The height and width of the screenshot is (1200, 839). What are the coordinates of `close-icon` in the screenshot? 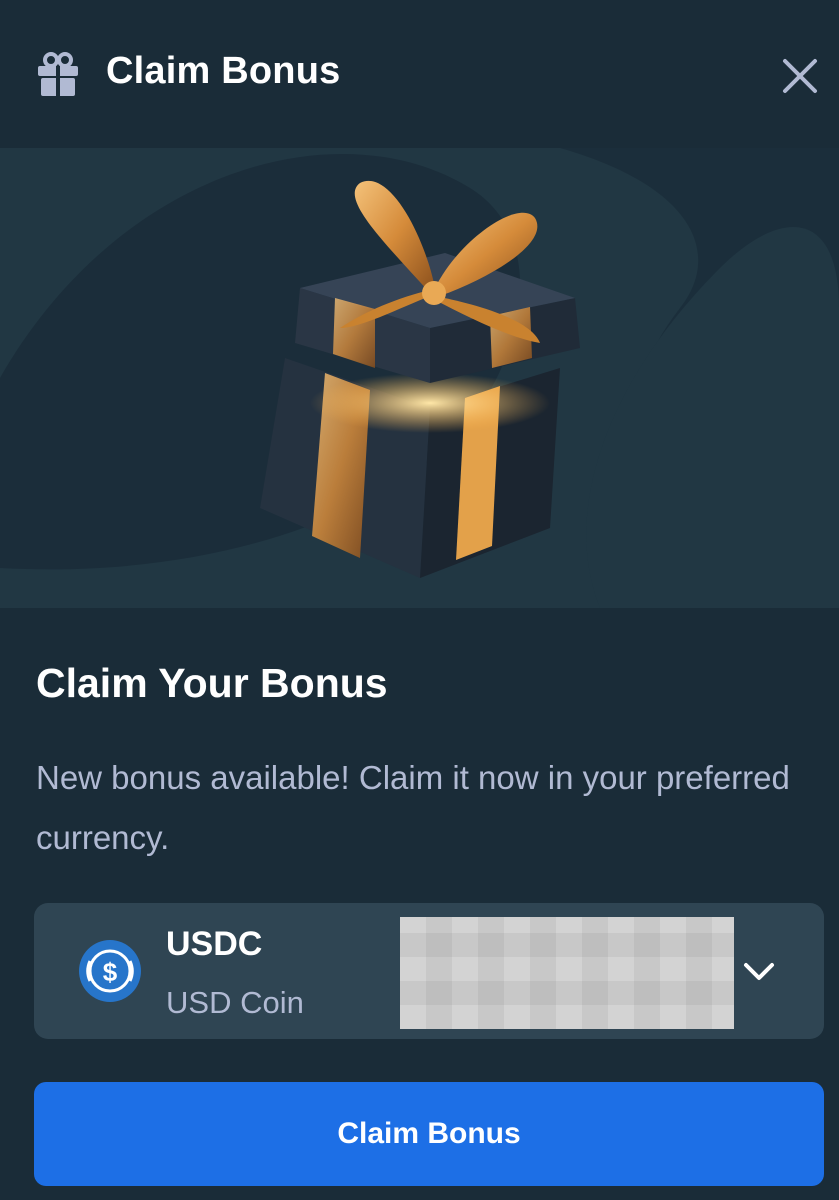 It's located at (800, 76).